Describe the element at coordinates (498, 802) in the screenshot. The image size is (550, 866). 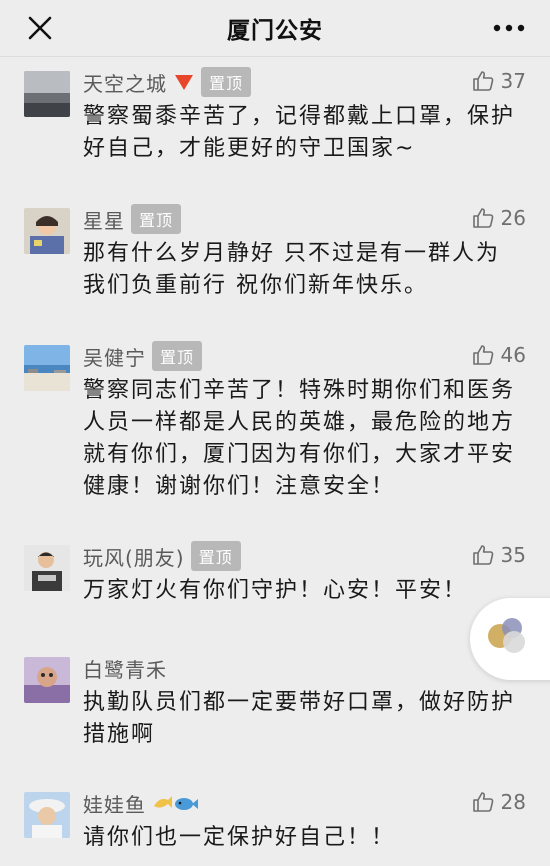
I see `like-button: 28` at that location.